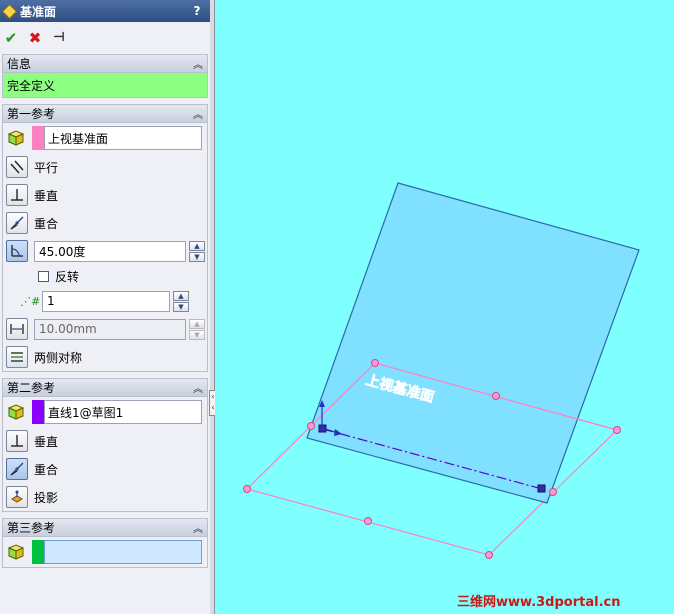 This screenshot has width=674, height=614. What do you see at coordinates (538, 602) in the screenshot?
I see `watermark-text: 三维网www.3dportal.cn` at bounding box center [538, 602].